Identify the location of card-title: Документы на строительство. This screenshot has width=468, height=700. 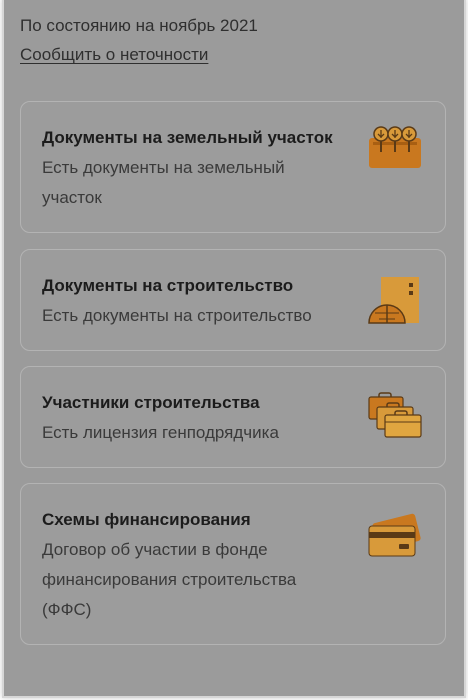
(168, 285).